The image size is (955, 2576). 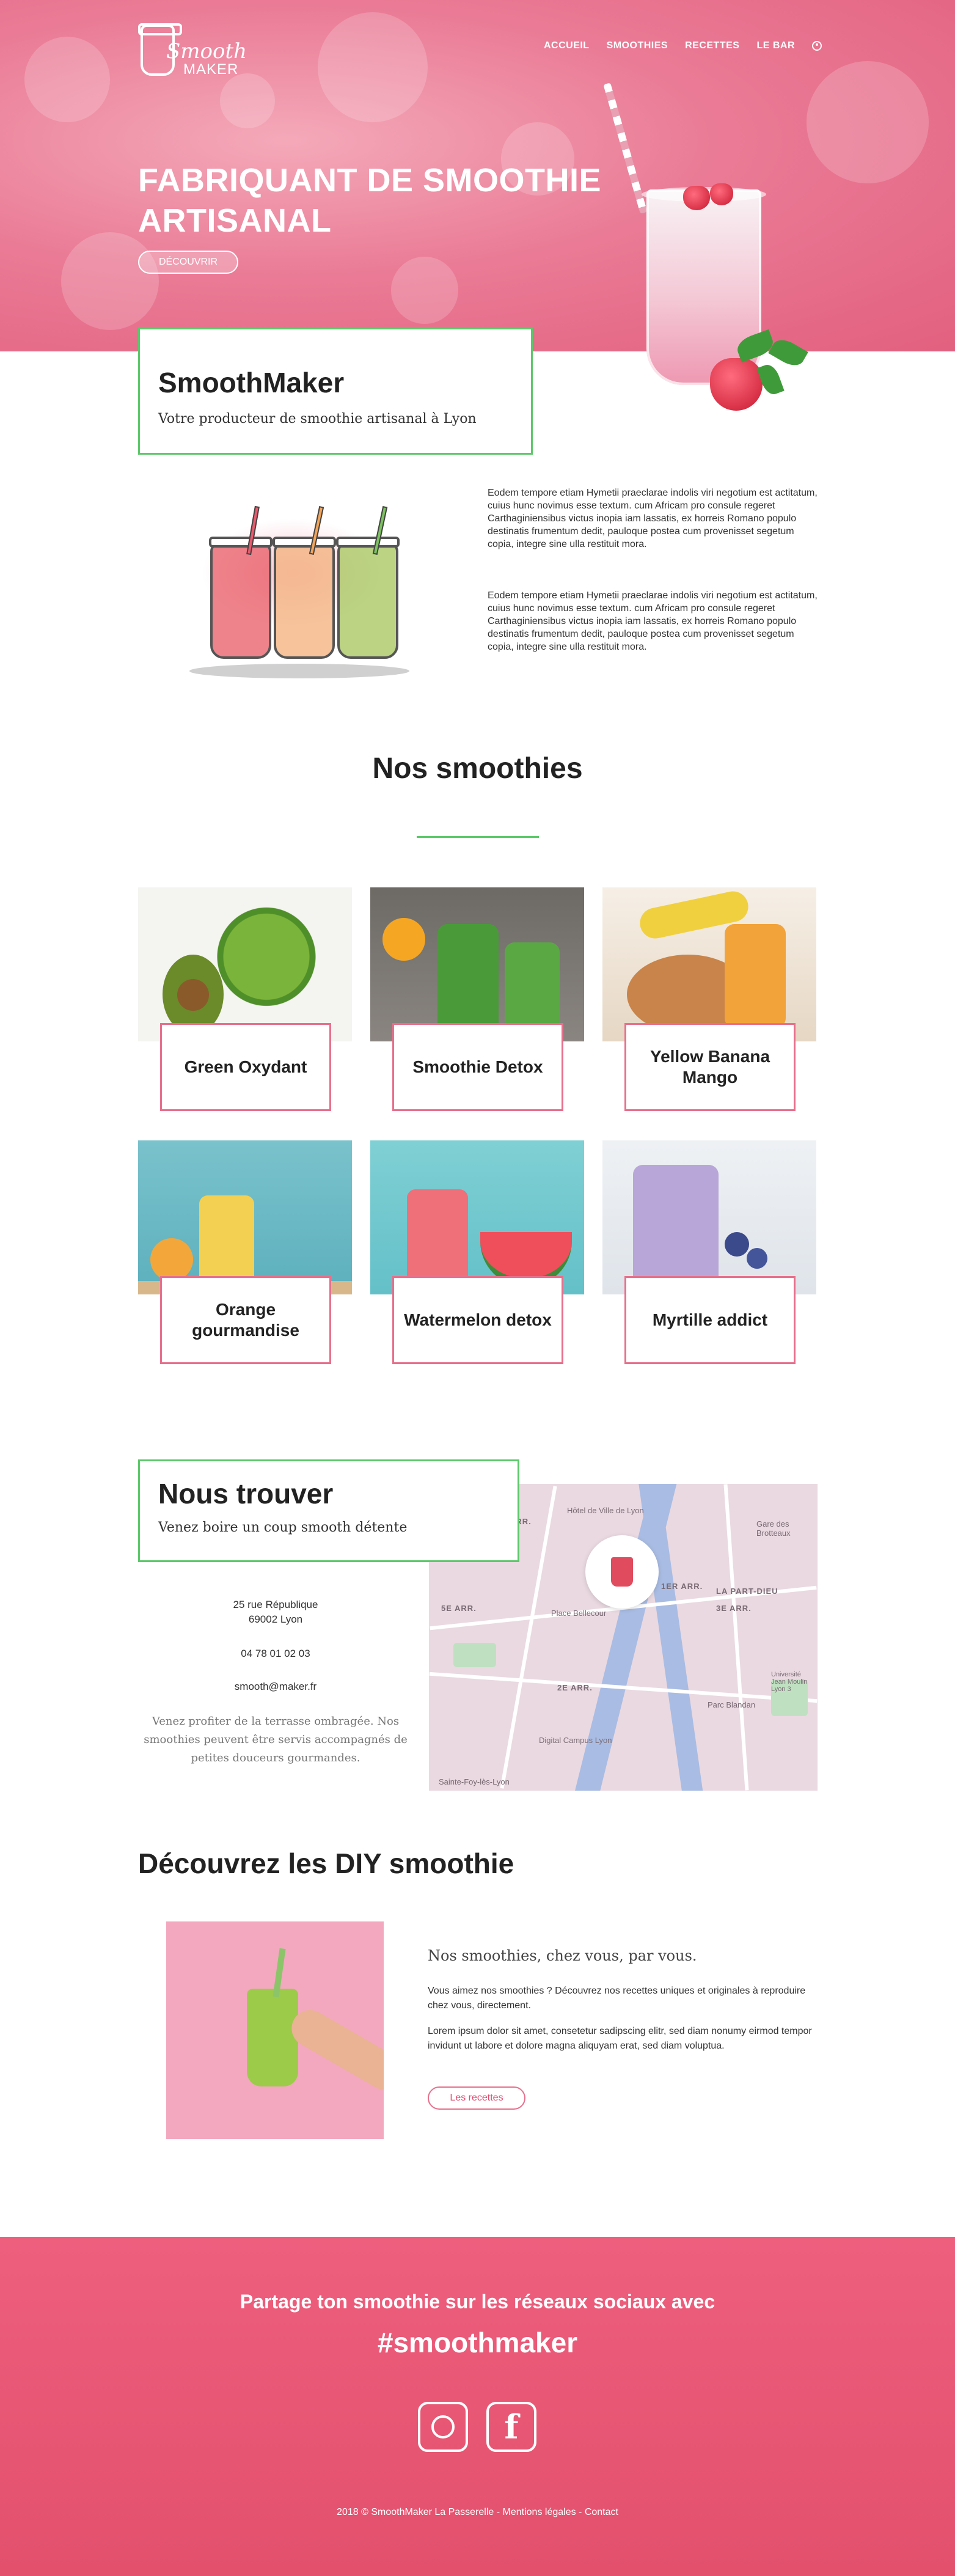 I want to click on map-label: Hôtel de Ville de Lyon, so click(x=605, y=1510).